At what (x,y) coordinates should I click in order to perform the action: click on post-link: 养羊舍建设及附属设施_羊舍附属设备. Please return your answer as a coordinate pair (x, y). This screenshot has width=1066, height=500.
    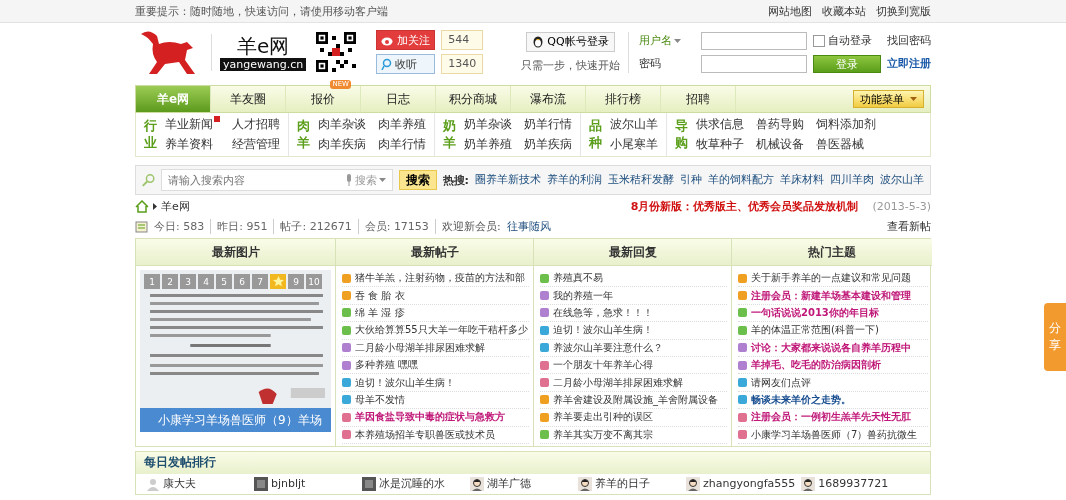
    Looking at the image, I should click on (633, 400).